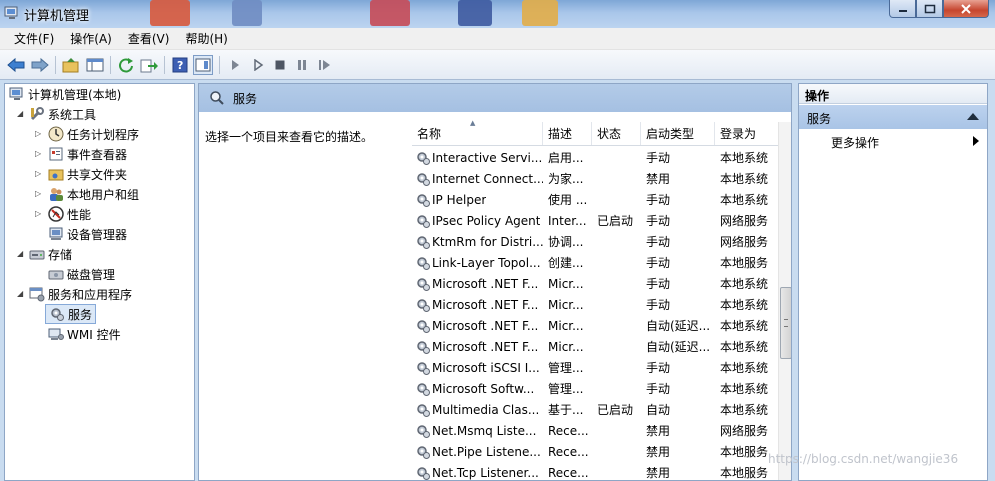  Describe the element at coordinates (149, 38) in the screenshot. I see `menu-view: 查看(V)` at that location.